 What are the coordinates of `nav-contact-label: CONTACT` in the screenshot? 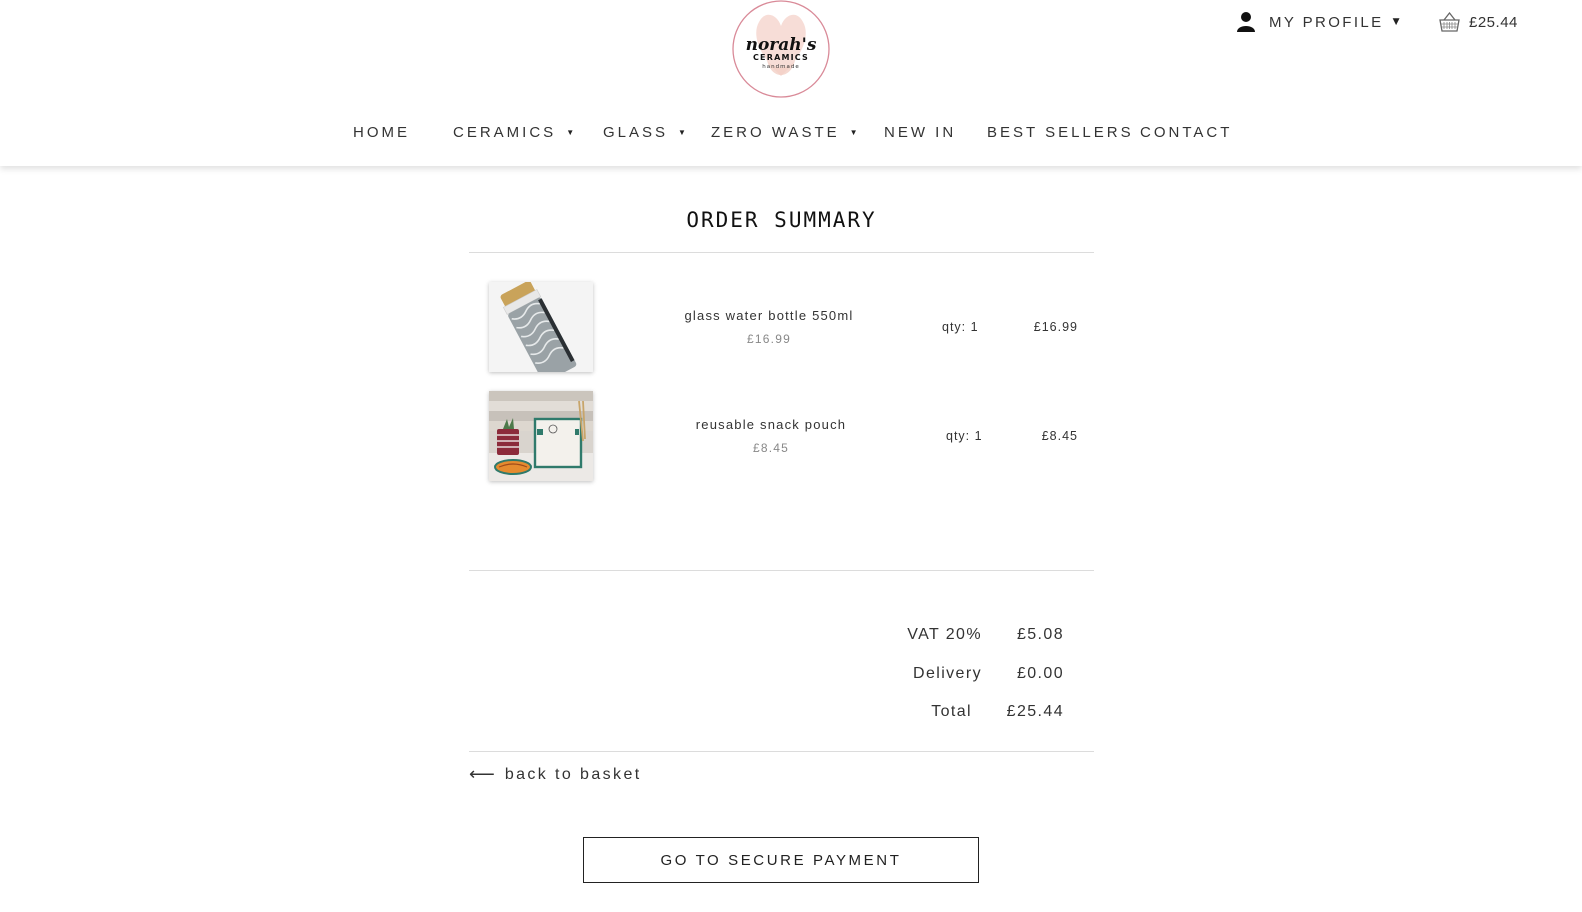 It's located at (1186, 132).